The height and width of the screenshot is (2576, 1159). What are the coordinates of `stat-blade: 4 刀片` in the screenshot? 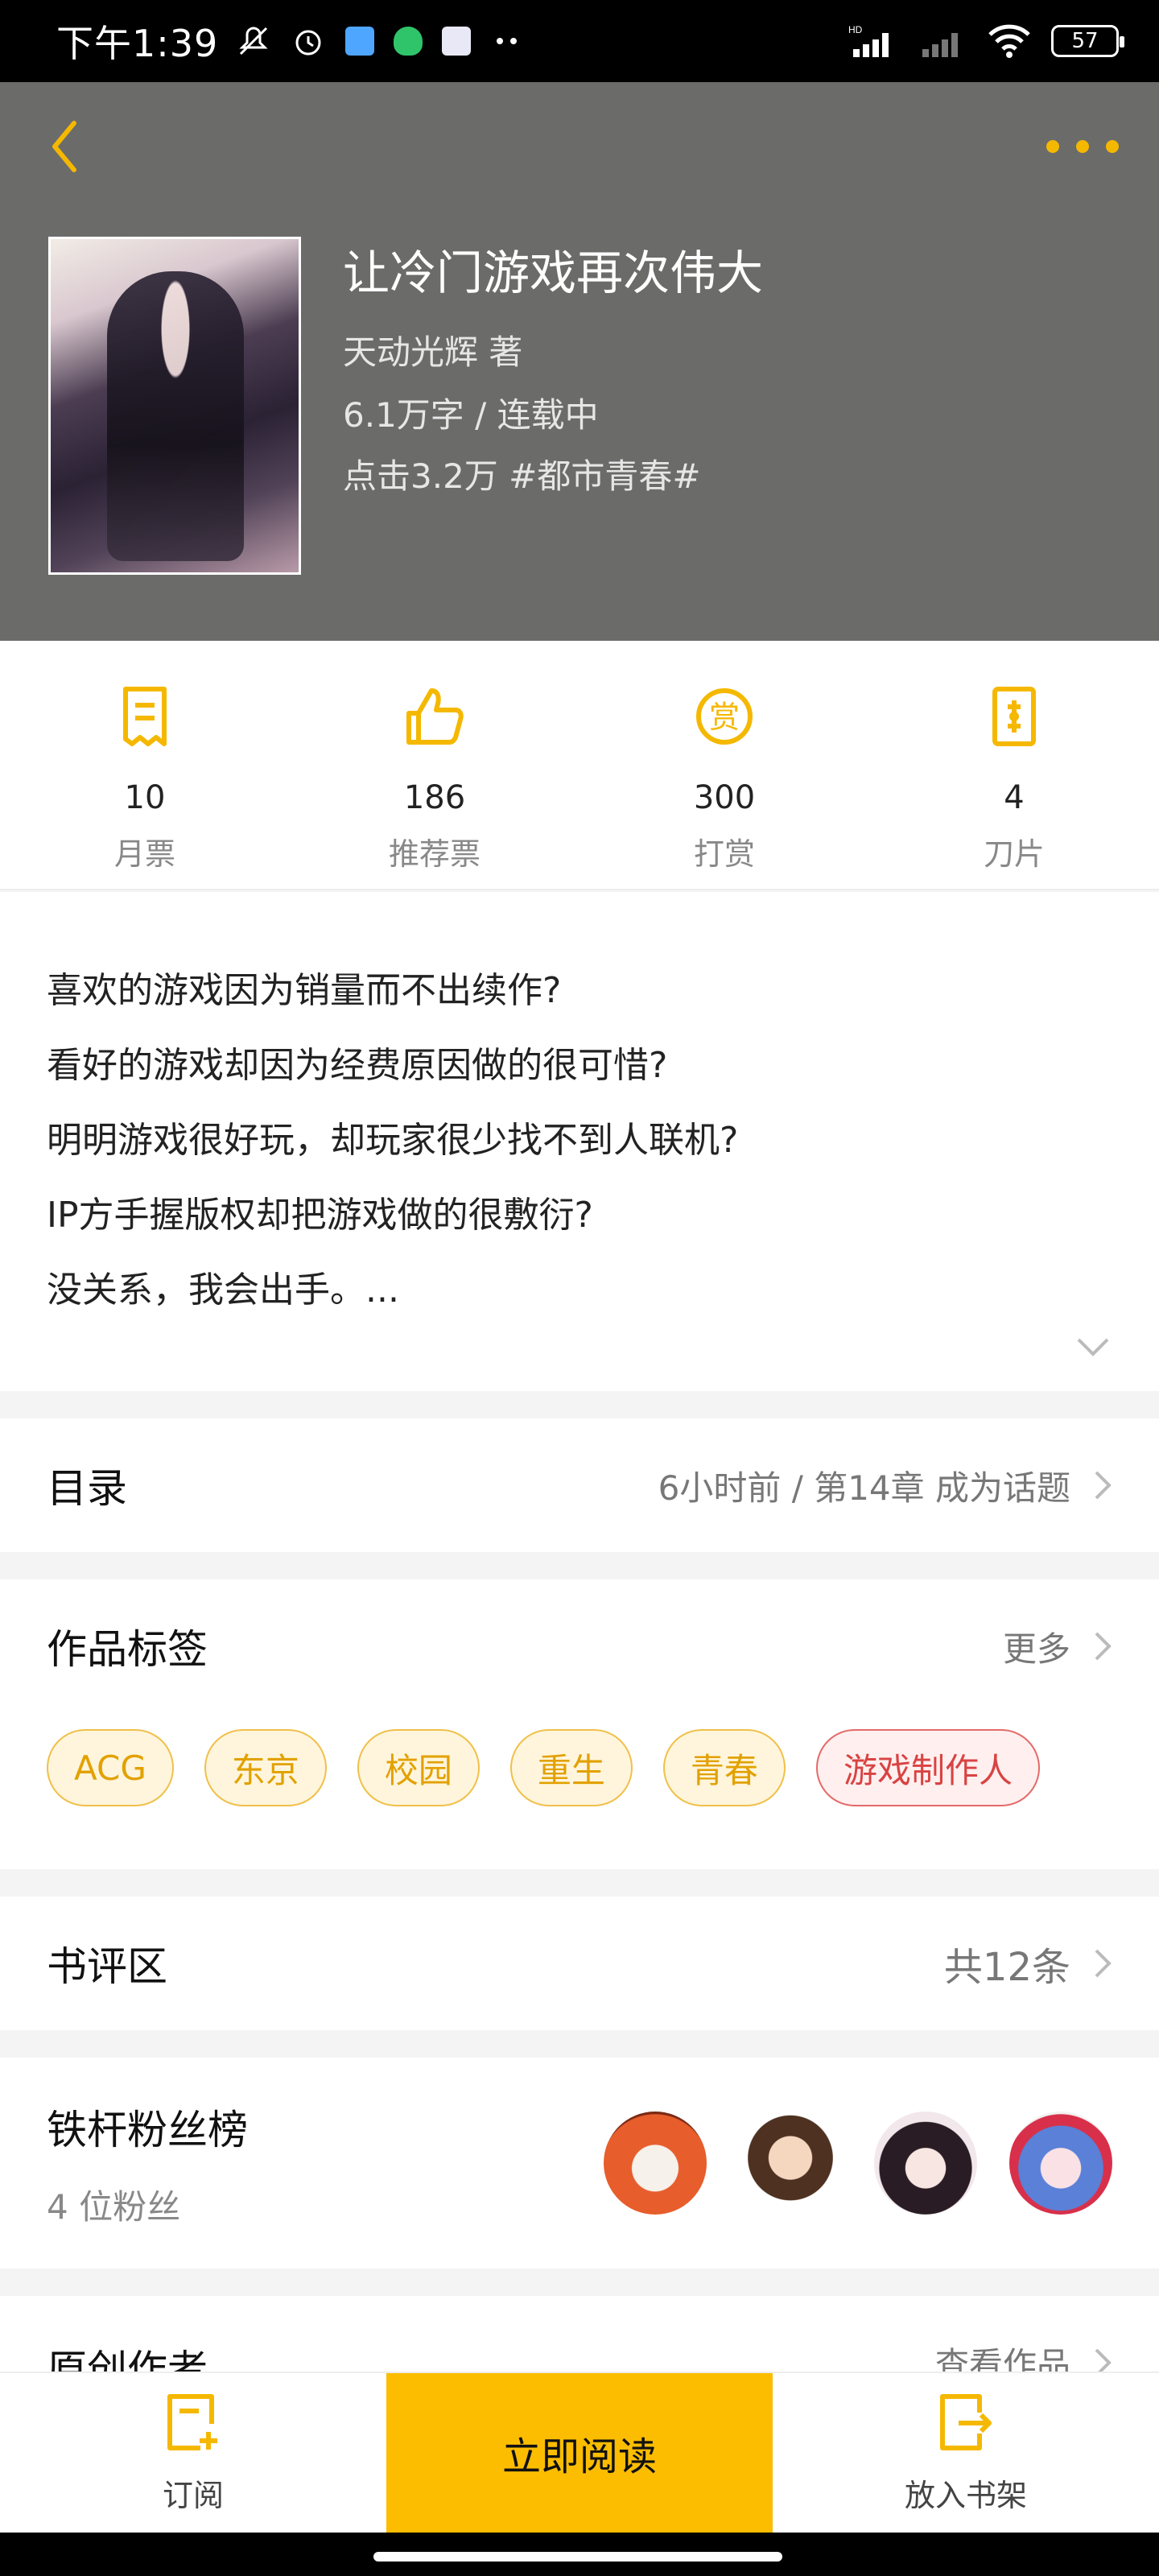 It's located at (1014, 765).